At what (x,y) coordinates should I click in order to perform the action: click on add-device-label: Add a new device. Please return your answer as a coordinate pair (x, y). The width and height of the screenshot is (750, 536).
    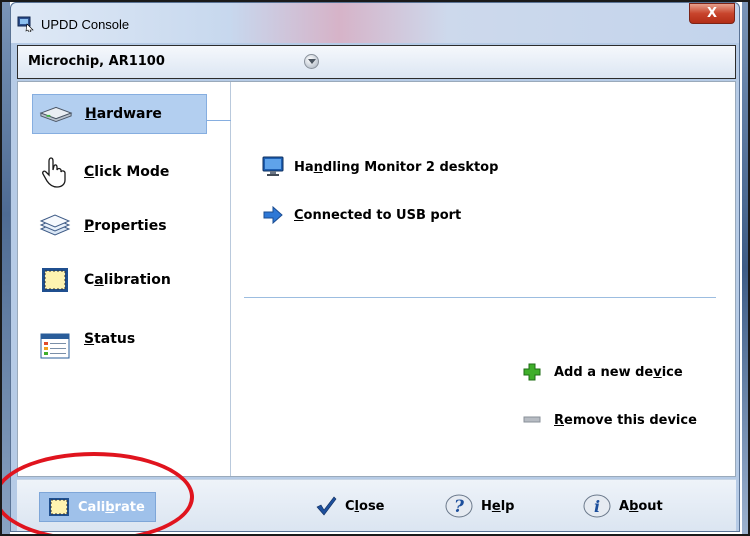
    Looking at the image, I should click on (618, 372).